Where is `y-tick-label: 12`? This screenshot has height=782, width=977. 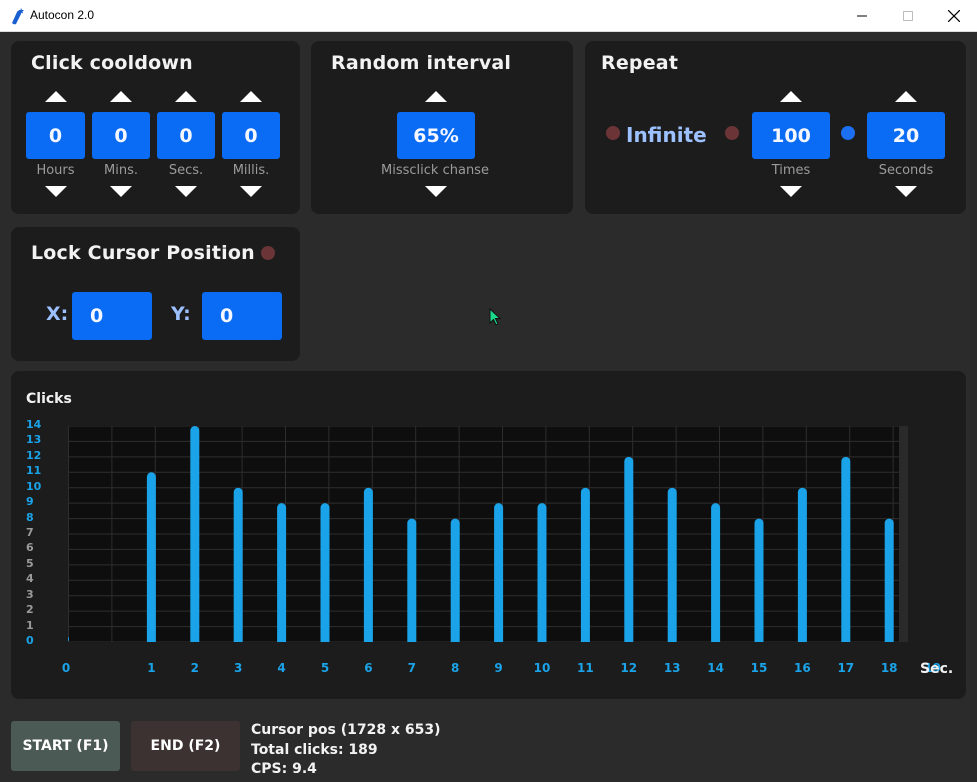 y-tick-label: 12 is located at coordinates (34, 455).